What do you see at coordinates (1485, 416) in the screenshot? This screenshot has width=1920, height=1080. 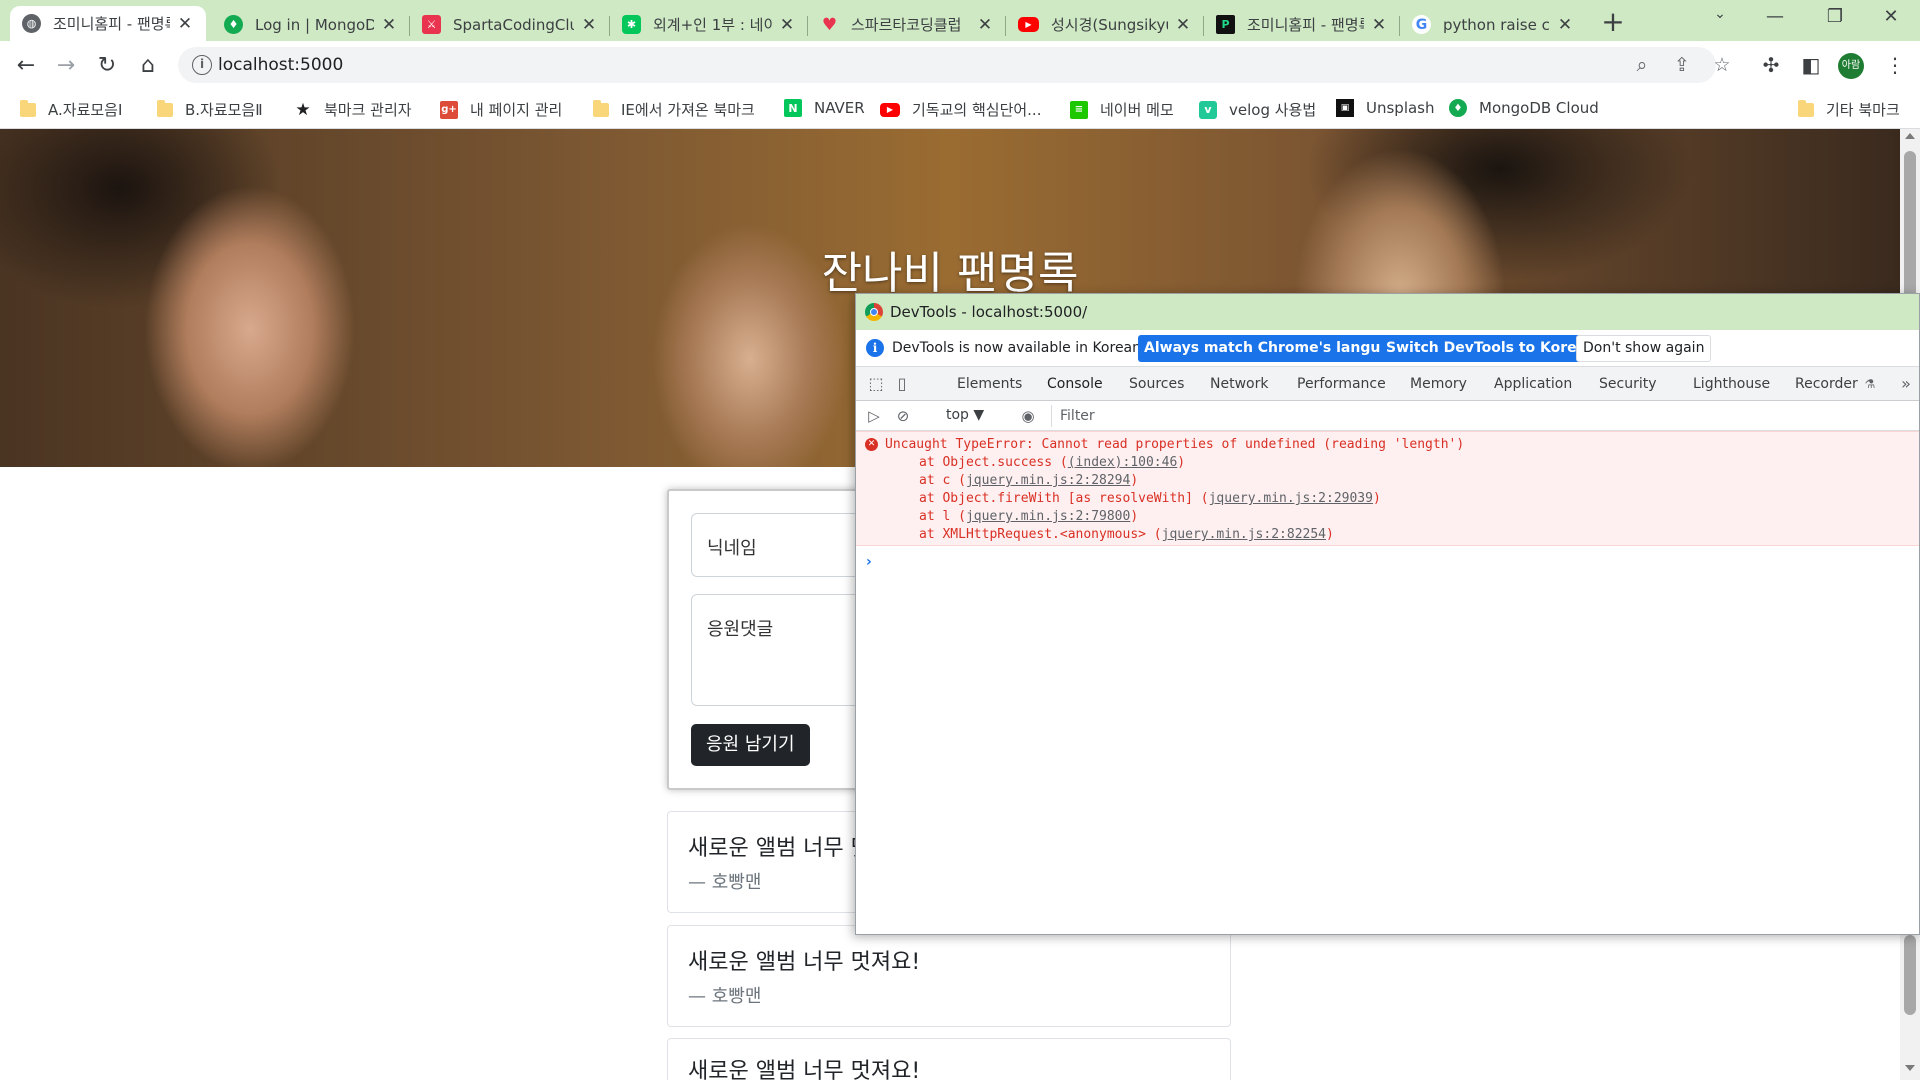 I see `console-filter-input: Filter` at bounding box center [1485, 416].